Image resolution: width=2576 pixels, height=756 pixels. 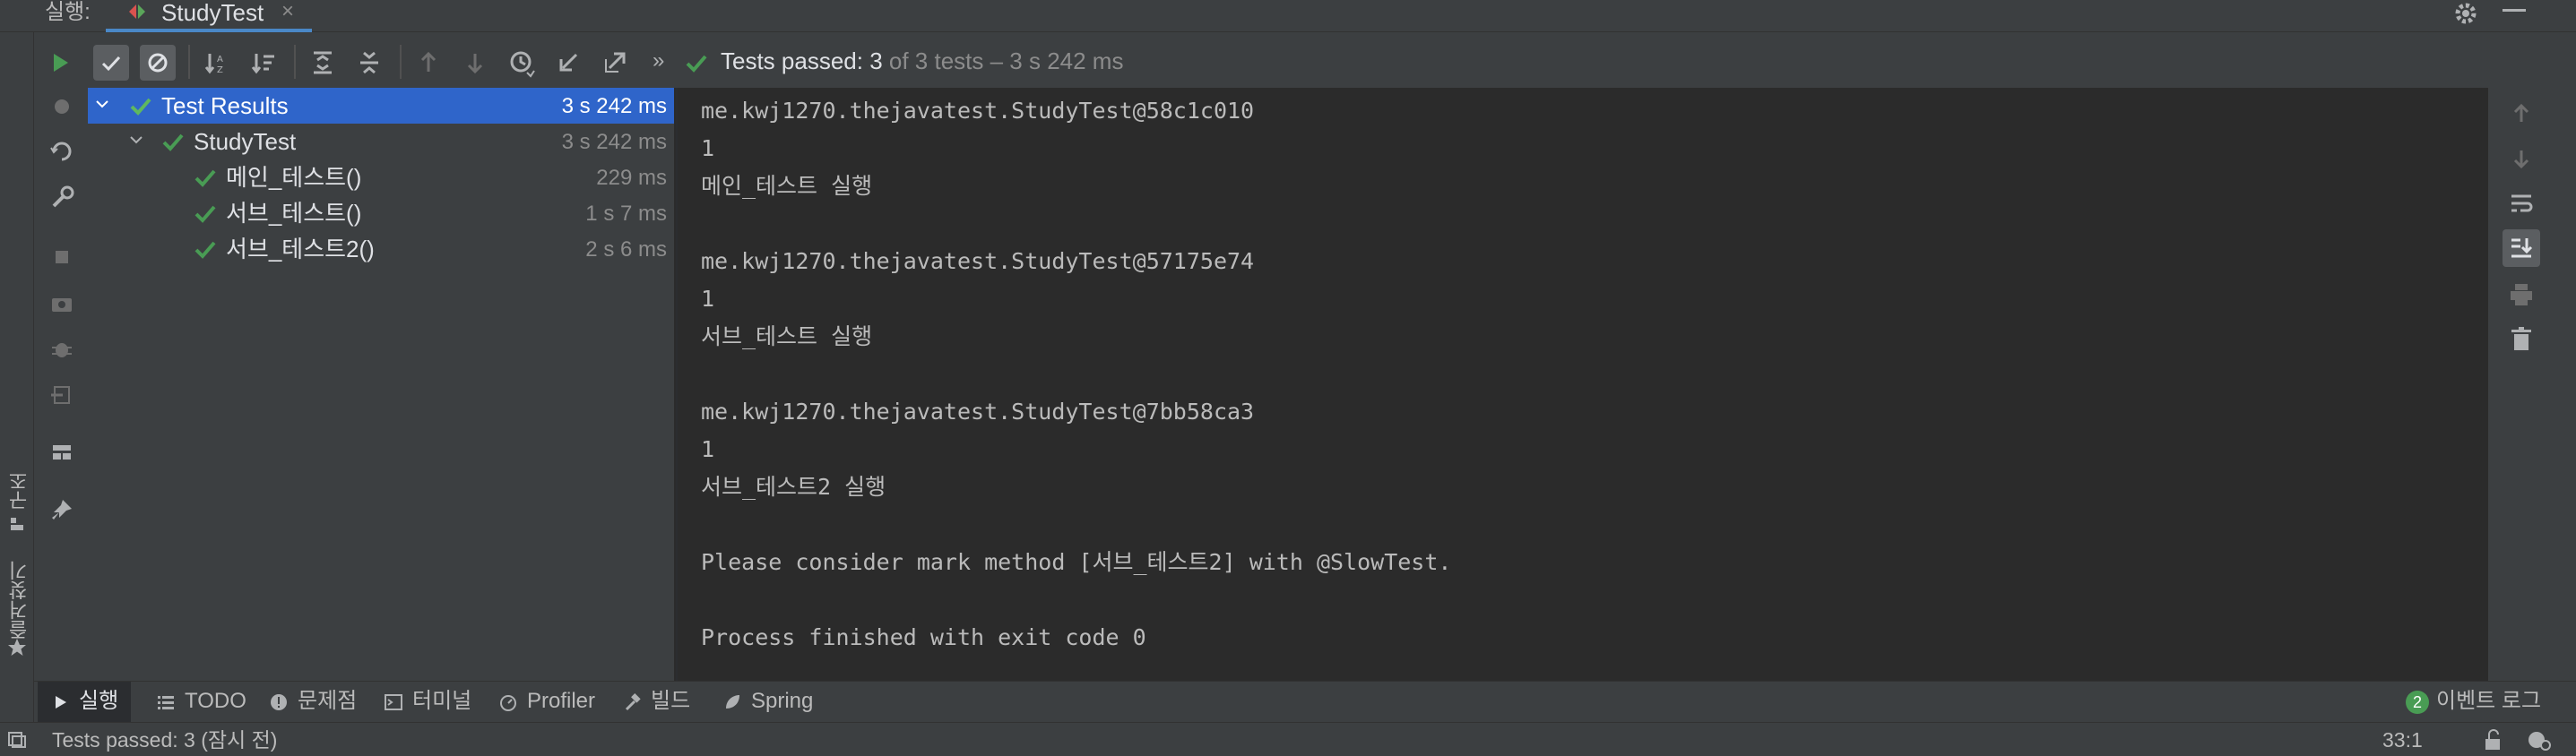 I want to click on test-summary: Tests passed: 3 of 3 tests – 3 s 242 ms, so click(x=922, y=61).